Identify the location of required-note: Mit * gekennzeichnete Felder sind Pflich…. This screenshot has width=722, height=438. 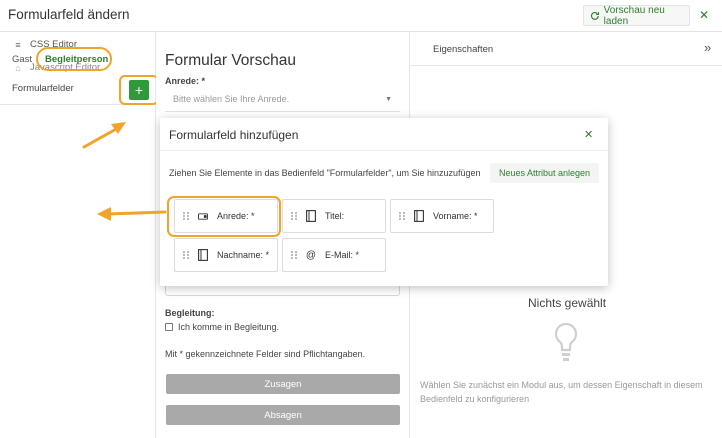
(265, 354).